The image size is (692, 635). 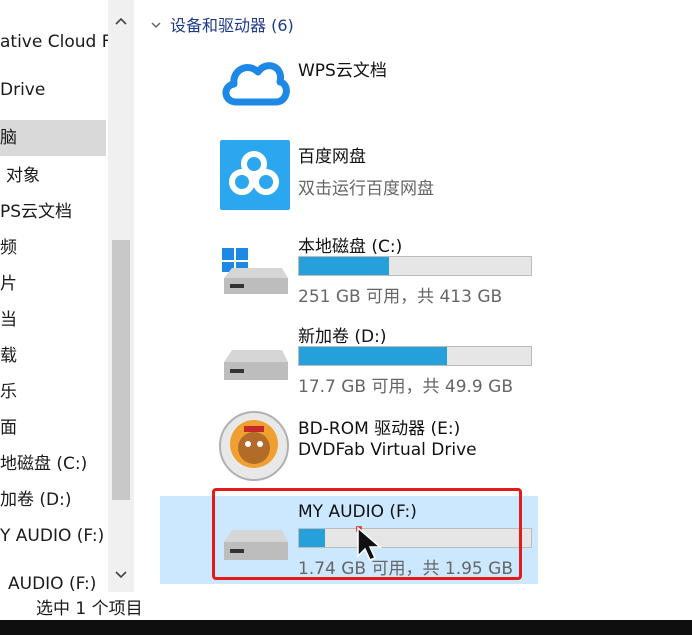 I want to click on nav-item-label: 当, so click(x=8, y=320).